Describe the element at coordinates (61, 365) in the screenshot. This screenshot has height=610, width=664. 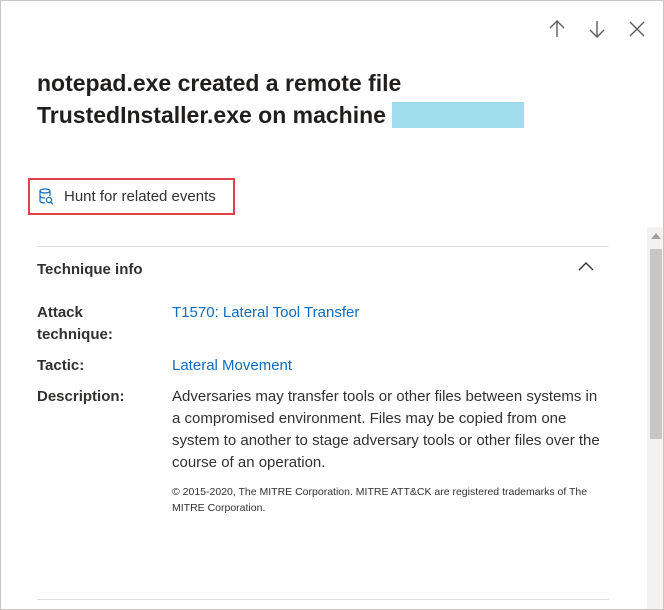
I see `tactic-label: Tactic:` at that location.